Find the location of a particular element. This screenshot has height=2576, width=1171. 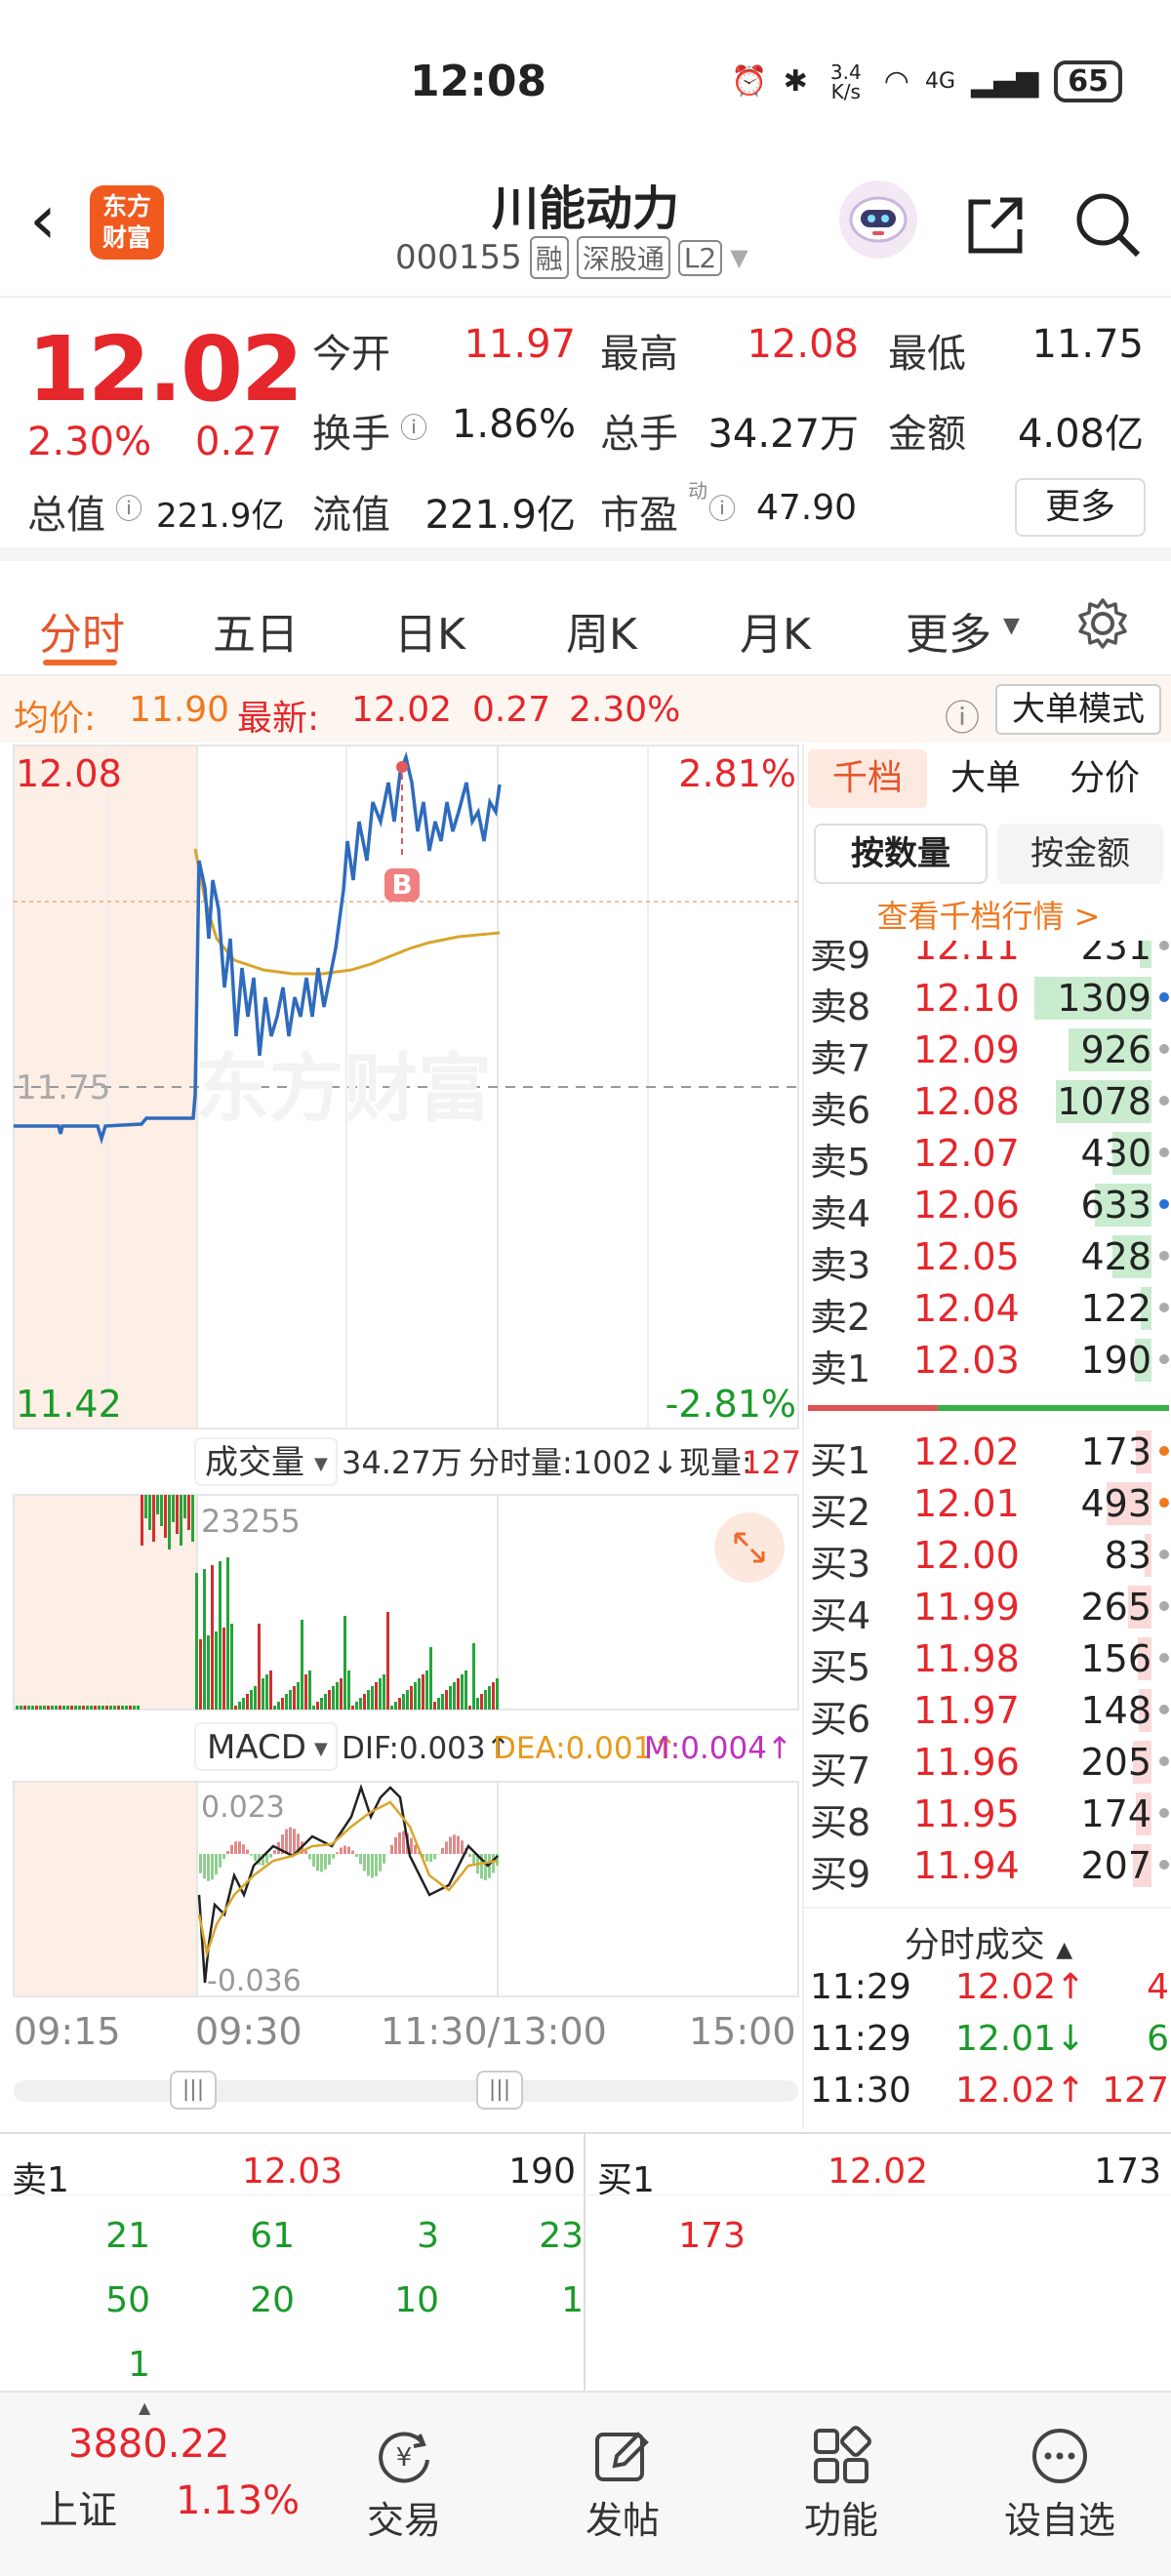

share-icon is located at coordinates (995, 224).